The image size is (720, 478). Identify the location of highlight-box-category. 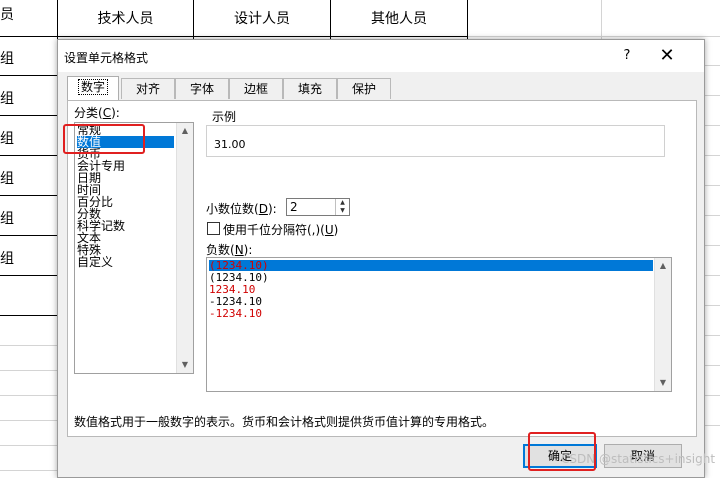
(104, 139).